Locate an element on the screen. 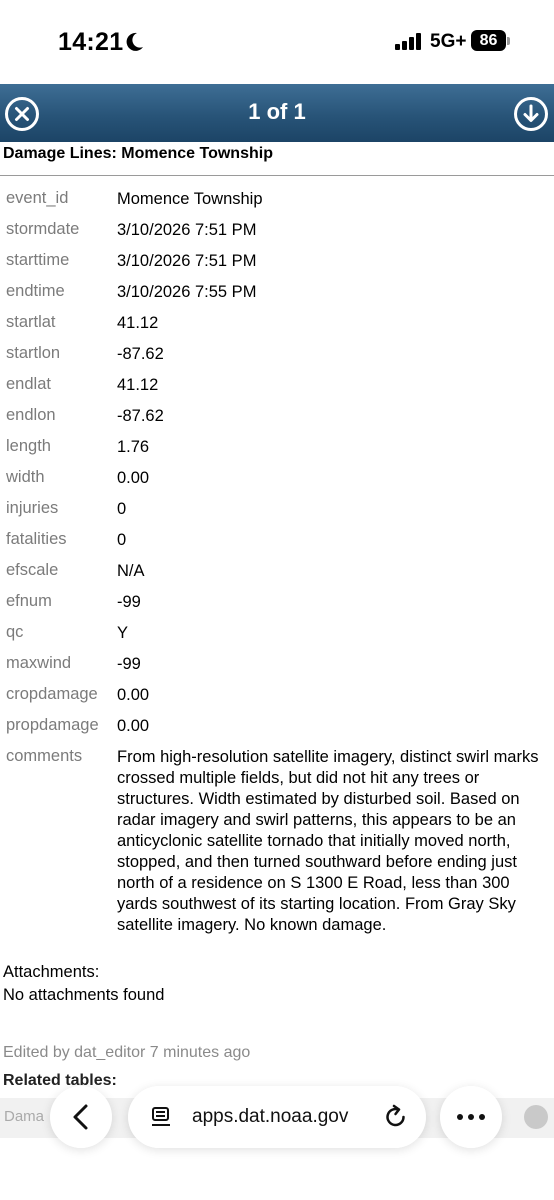 Image resolution: width=554 pixels, height=1200 pixels. attr-row-fatalities: fatalities 0 is located at coordinates (277, 539).